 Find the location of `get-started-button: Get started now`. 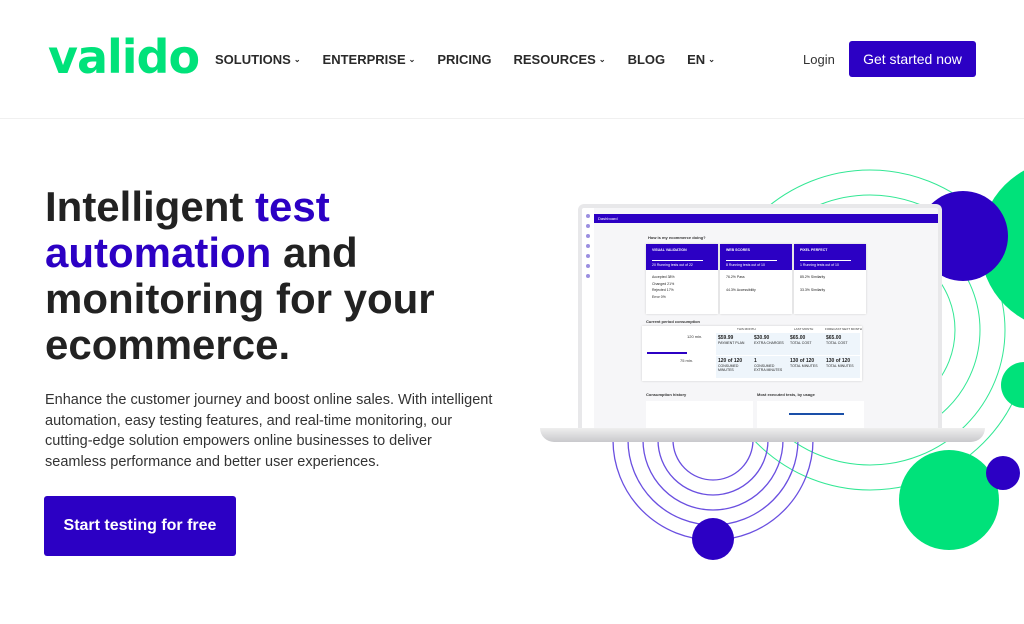

get-started-button: Get started now is located at coordinates (912, 59).